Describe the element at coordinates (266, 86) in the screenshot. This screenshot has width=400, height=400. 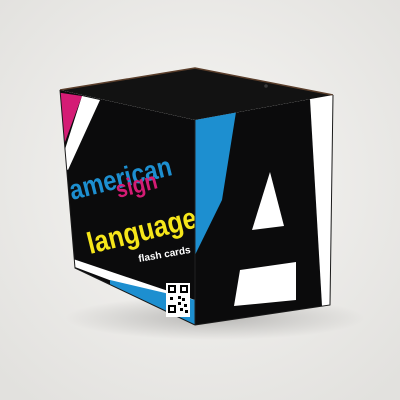
I see `box-top-hole` at that location.